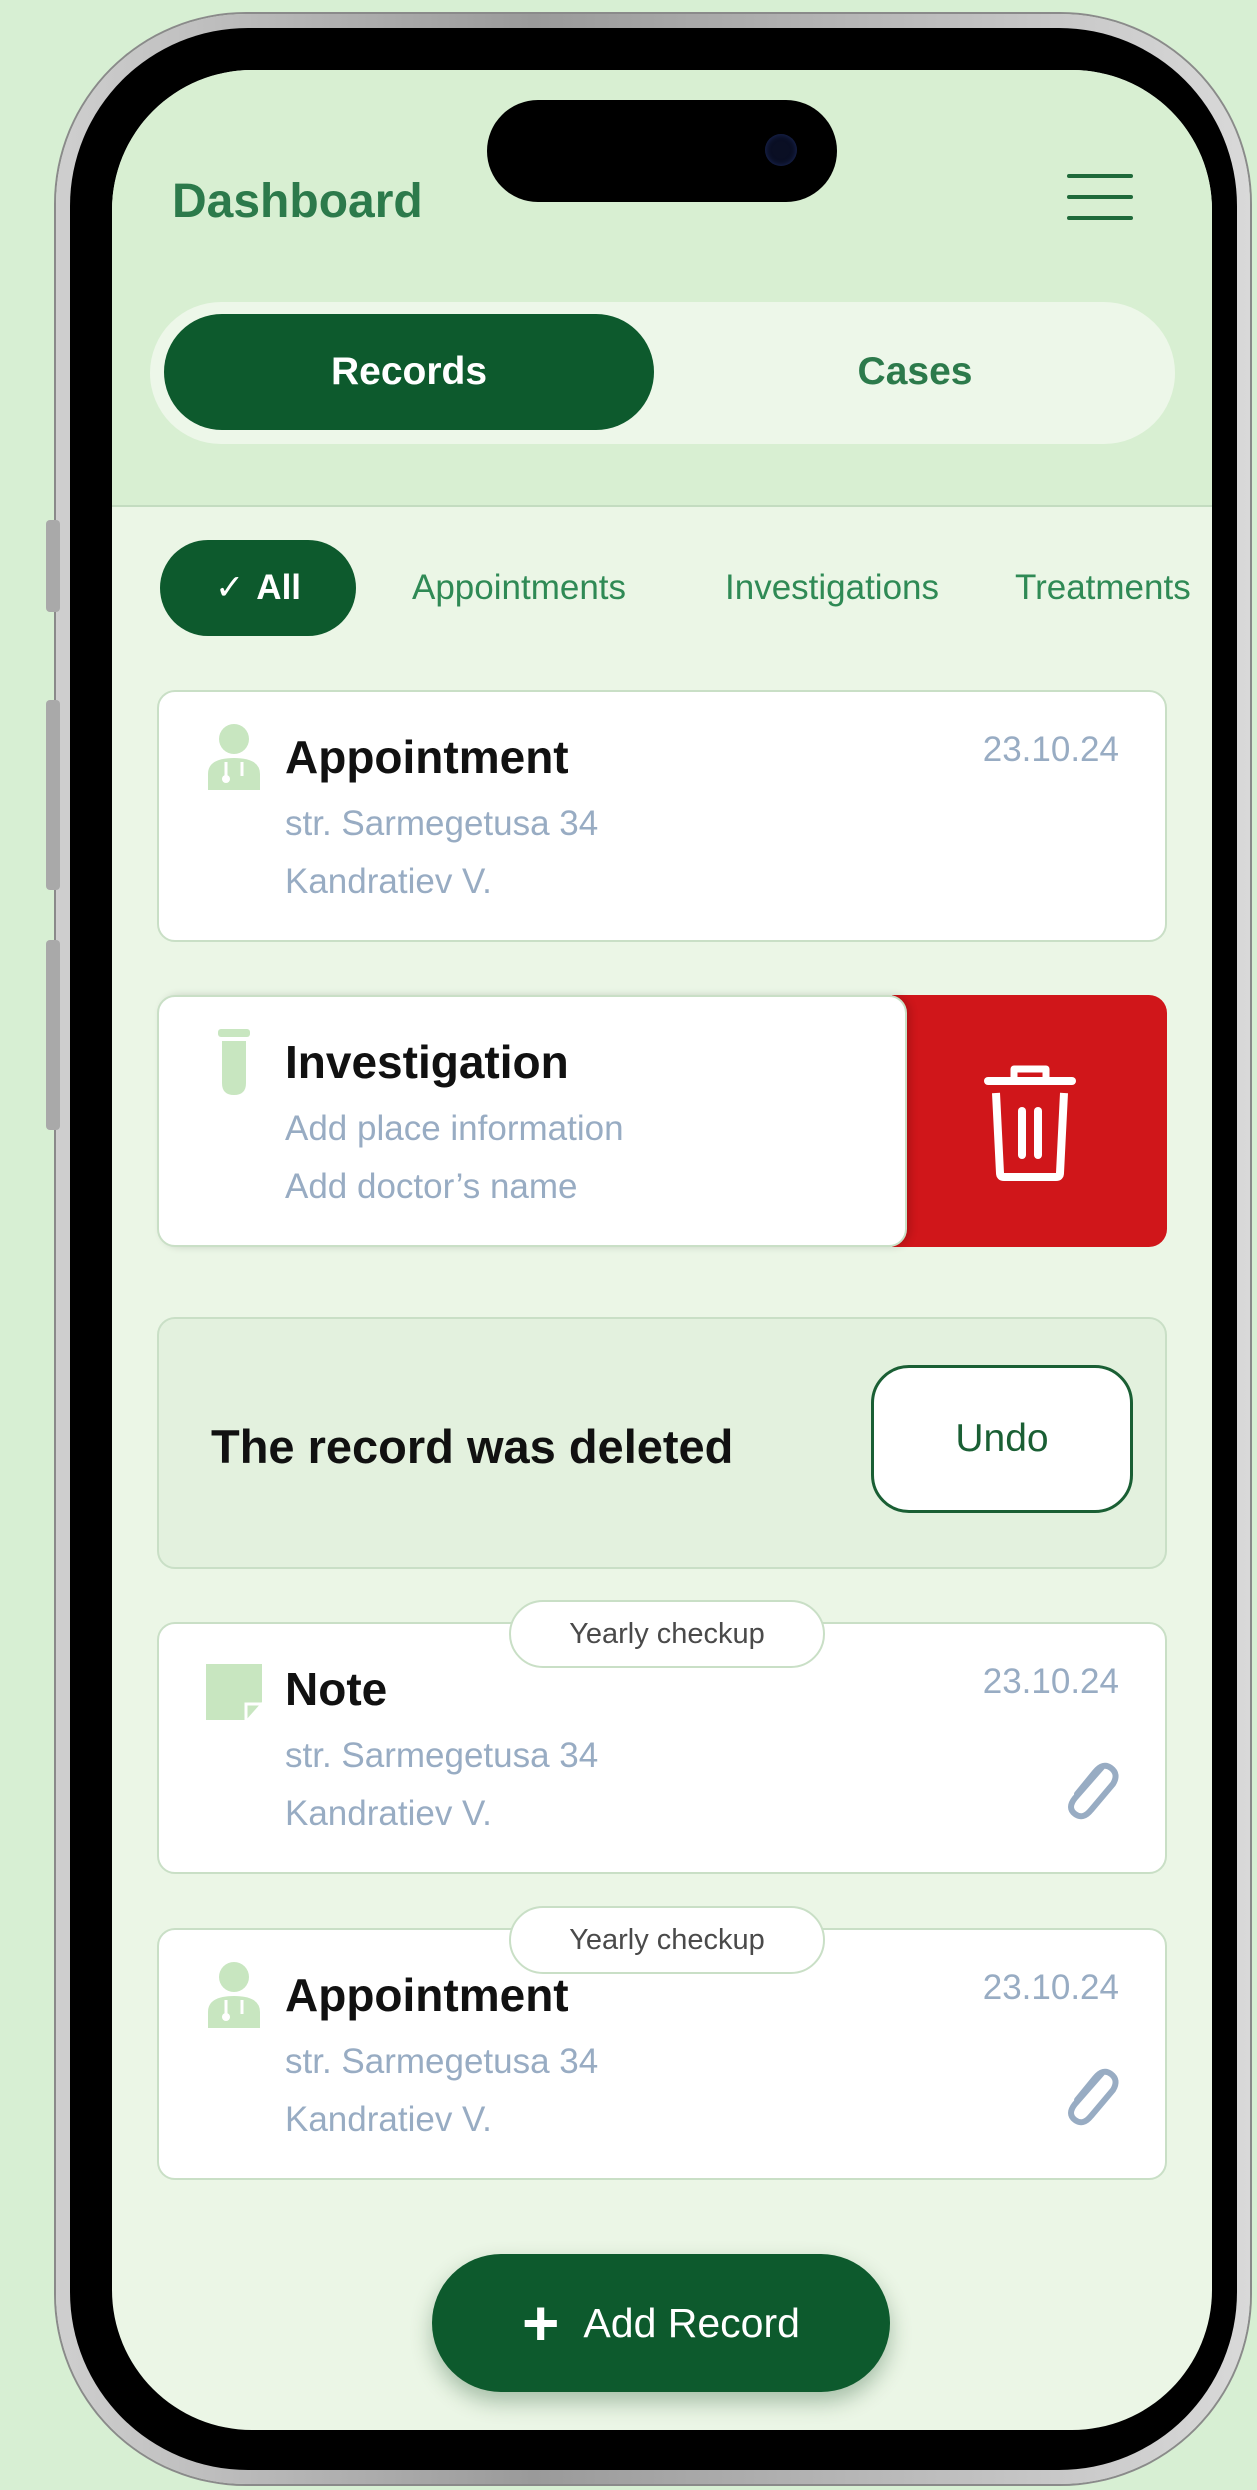 The height and width of the screenshot is (2490, 1257). I want to click on filter-chip-all: ✓ All, so click(258, 588).